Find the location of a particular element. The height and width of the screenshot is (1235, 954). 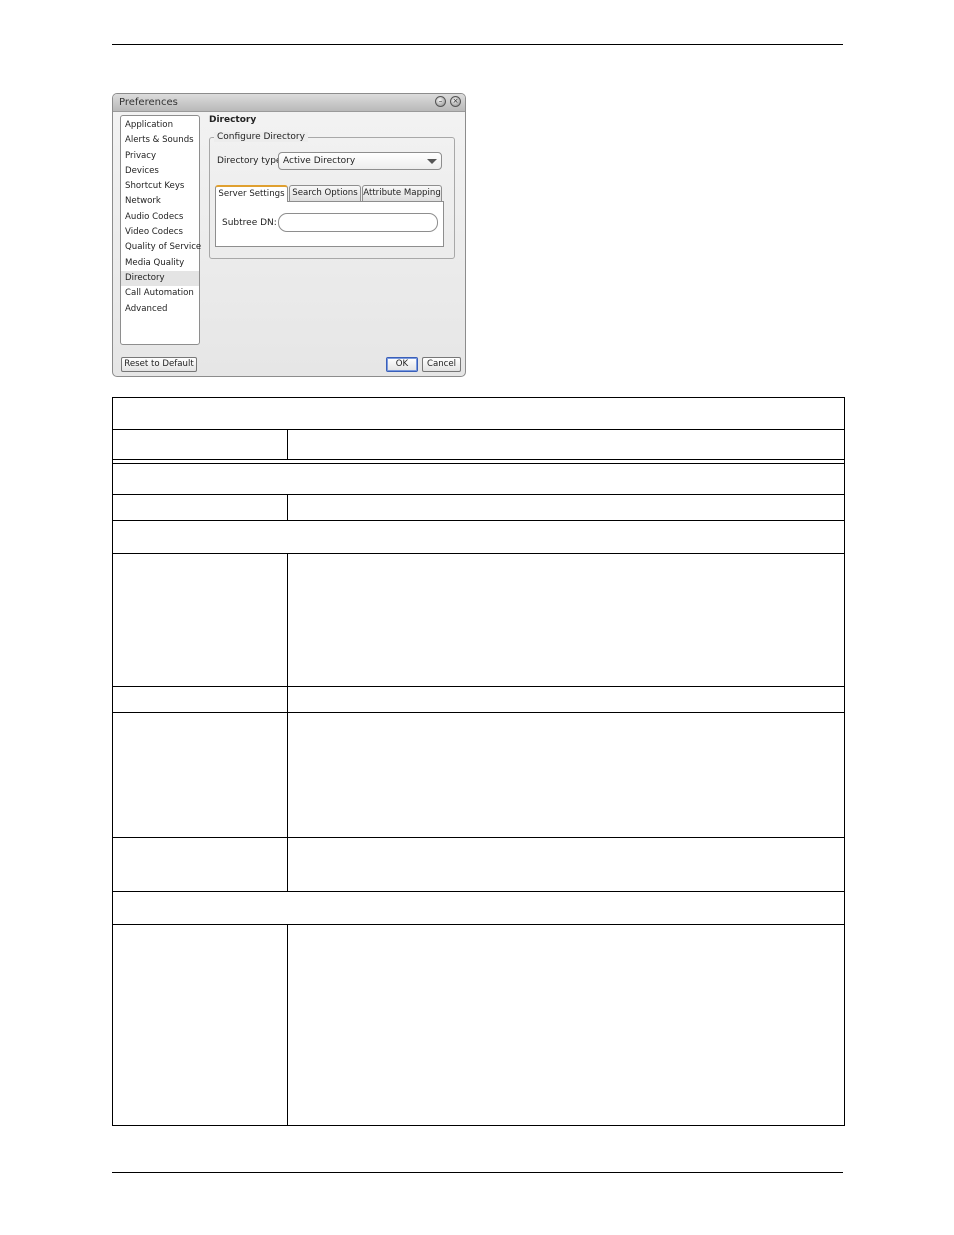

reset-to-default-button: Reset to Default is located at coordinates (159, 364).